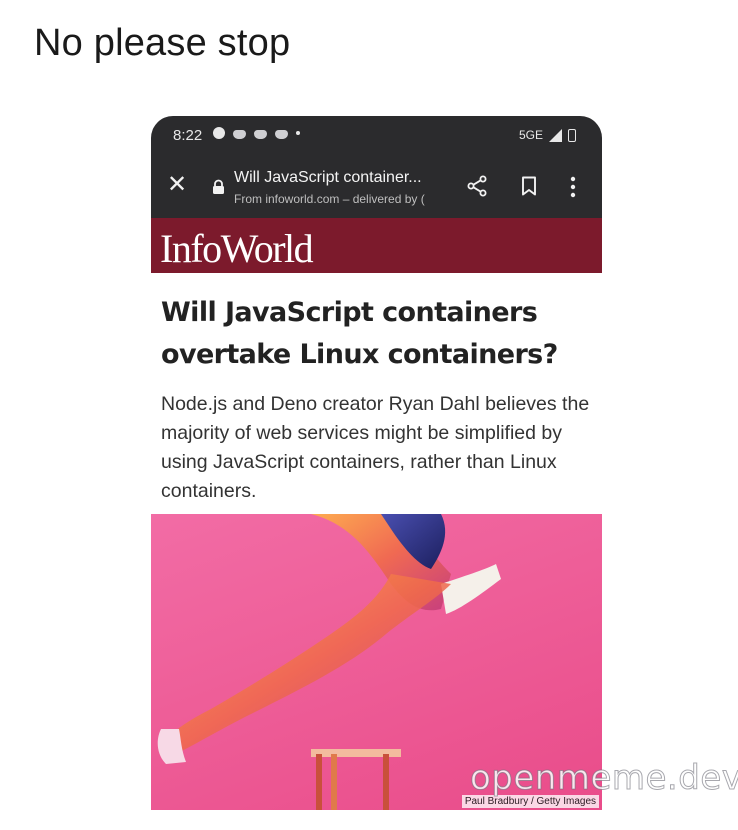 The height and width of the screenshot is (830, 738). Describe the element at coordinates (376, 245) in the screenshot. I see `site-header: InfoWorld` at that location.